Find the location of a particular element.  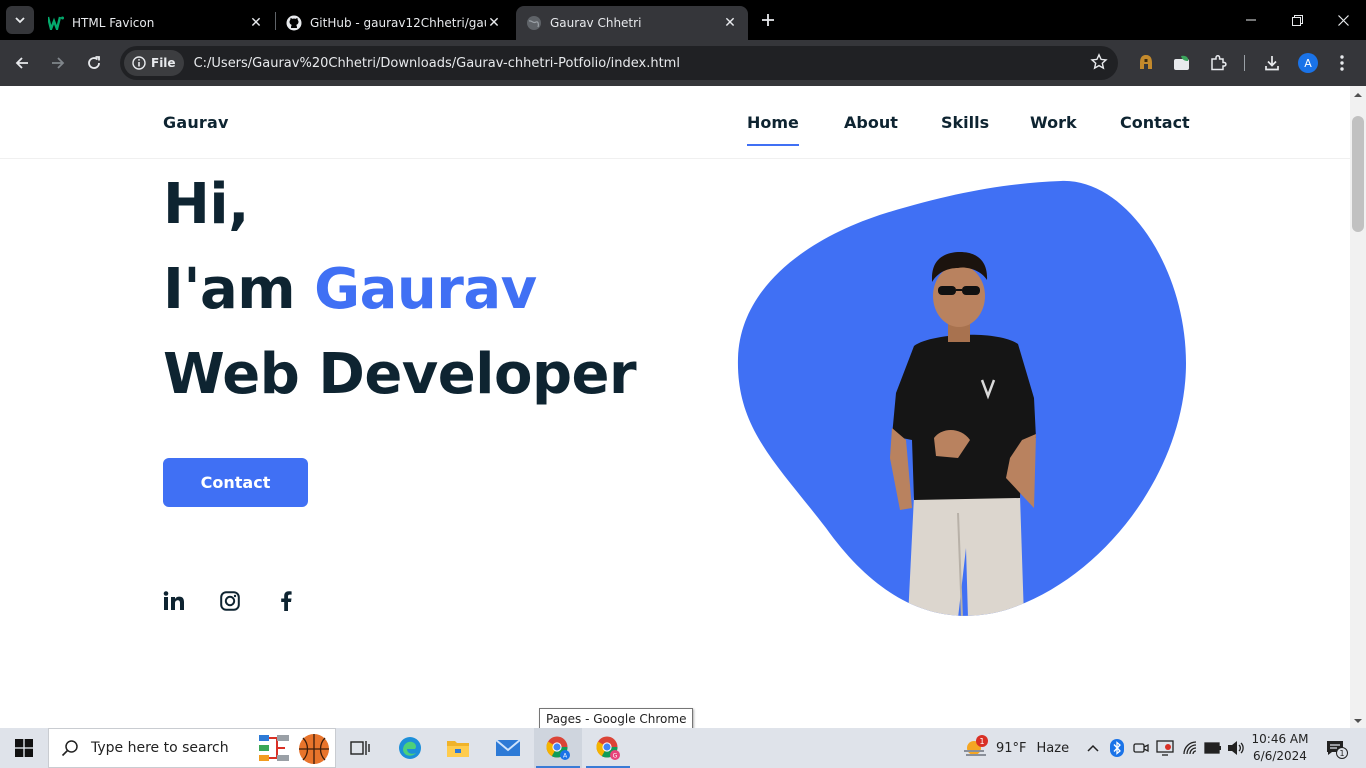

plus-icon is located at coordinates (768, 20).